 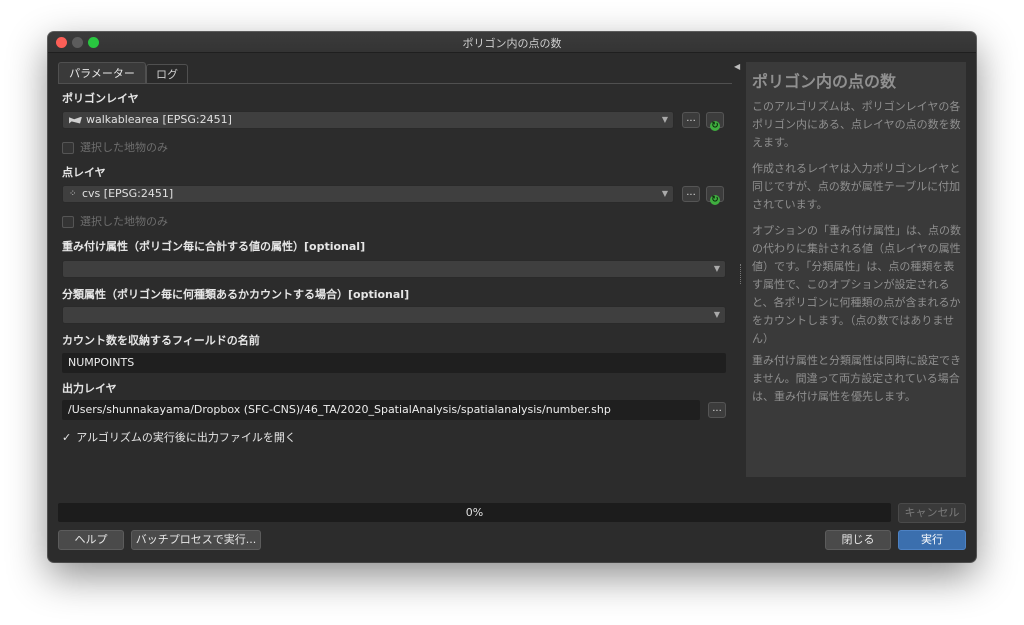 What do you see at coordinates (167, 73) in the screenshot?
I see `tab-log: ログ` at bounding box center [167, 73].